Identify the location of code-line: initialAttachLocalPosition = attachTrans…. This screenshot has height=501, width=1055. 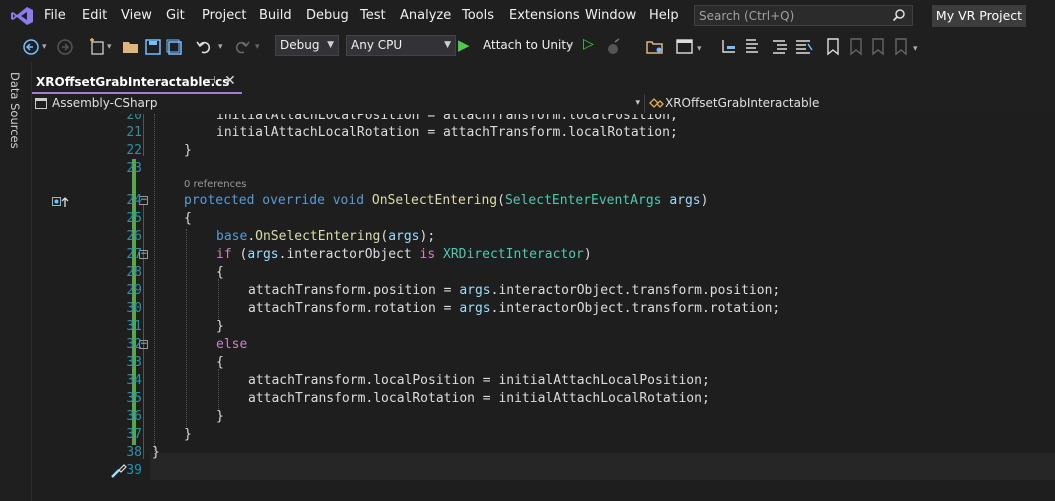
(447, 118).